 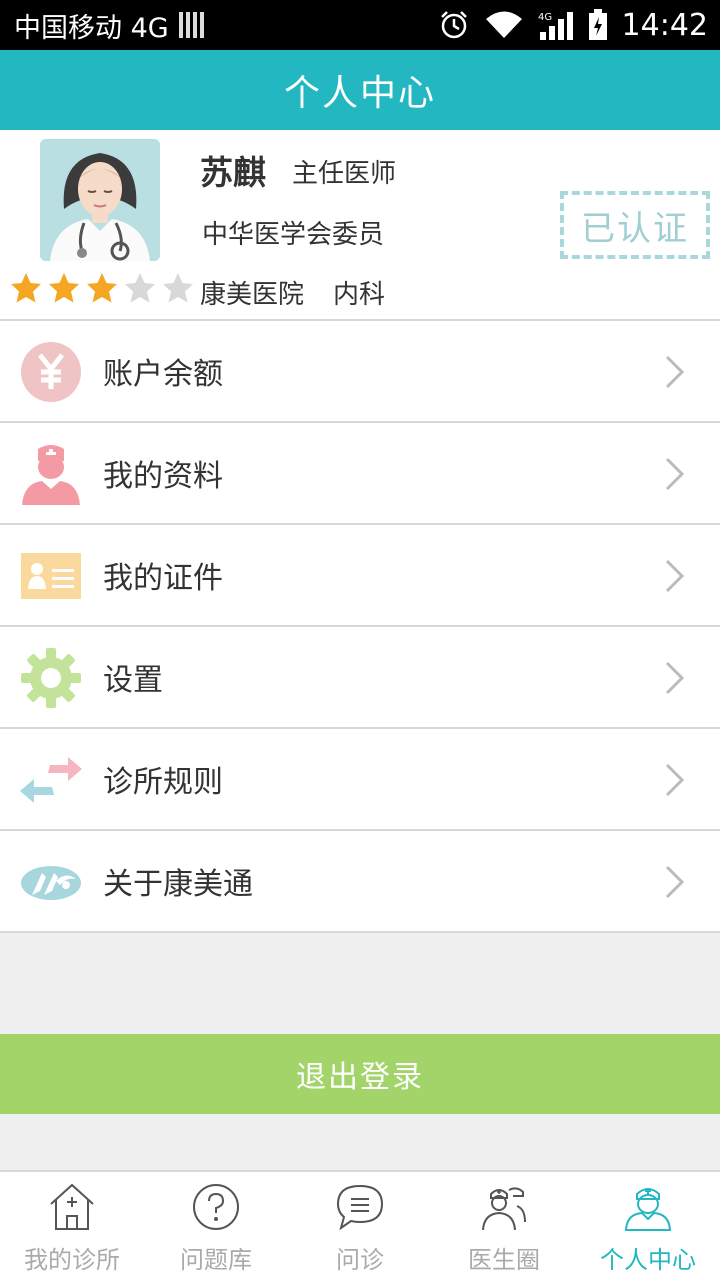 What do you see at coordinates (648, 1260) in the screenshot?
I see `nav-label: 个人中心` at bounding box center [648, 1260].